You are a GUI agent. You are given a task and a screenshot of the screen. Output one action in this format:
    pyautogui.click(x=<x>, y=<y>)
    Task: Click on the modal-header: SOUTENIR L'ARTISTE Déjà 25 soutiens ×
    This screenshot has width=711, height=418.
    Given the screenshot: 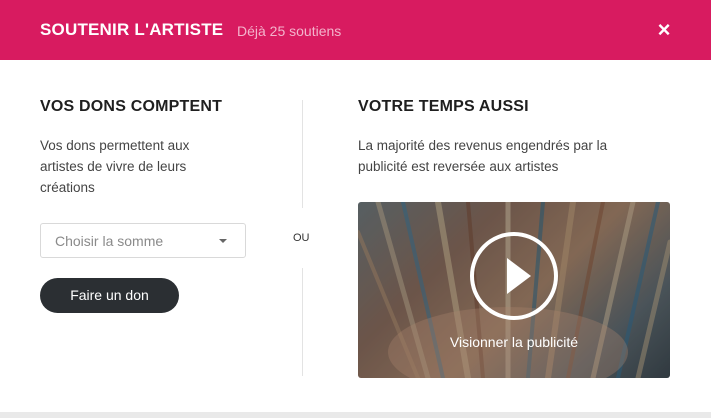 What is the action you would take?
    pyautogui.click(x=355, y=30)
    